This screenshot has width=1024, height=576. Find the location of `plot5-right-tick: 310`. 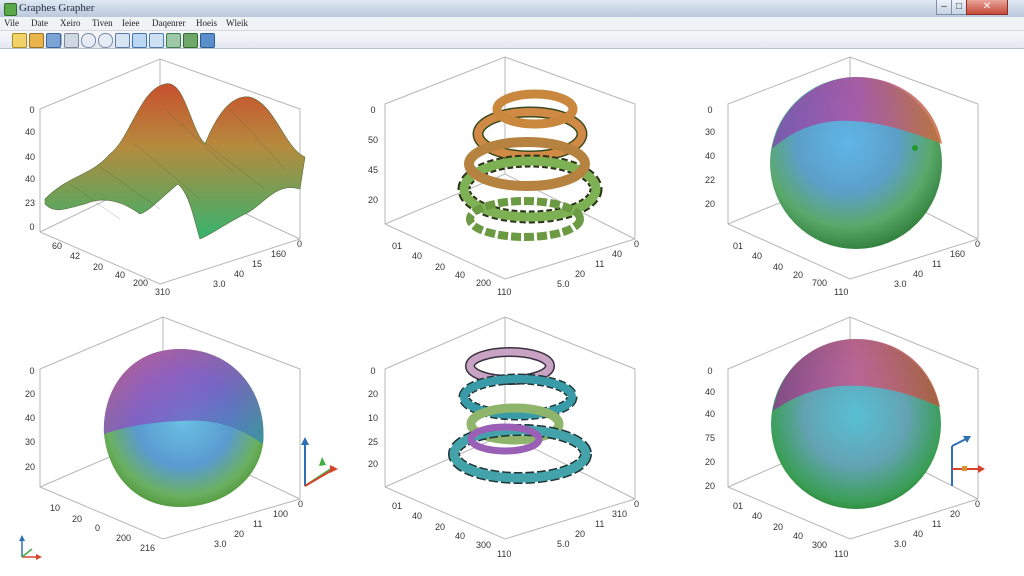

plot5-right-tick: 310 is located at coordinates (619, 514).